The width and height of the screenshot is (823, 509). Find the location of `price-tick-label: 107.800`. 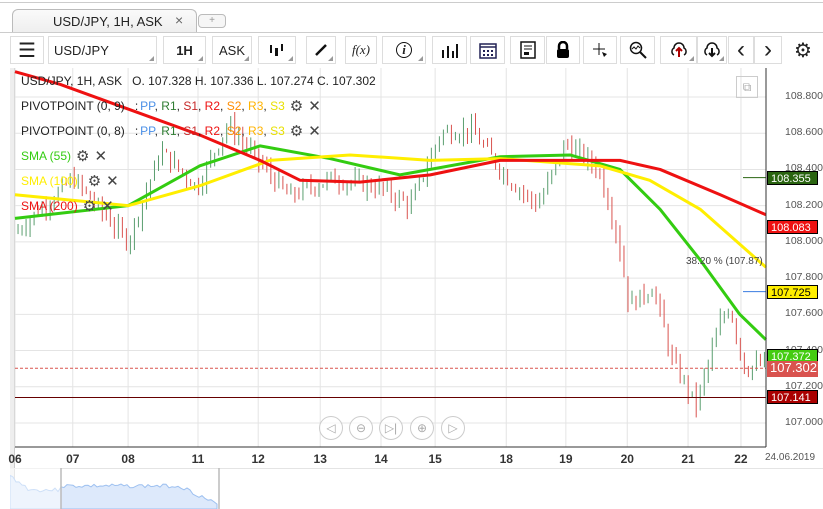

price-tick-label: 107.800 is located at coordinates (804, 277).